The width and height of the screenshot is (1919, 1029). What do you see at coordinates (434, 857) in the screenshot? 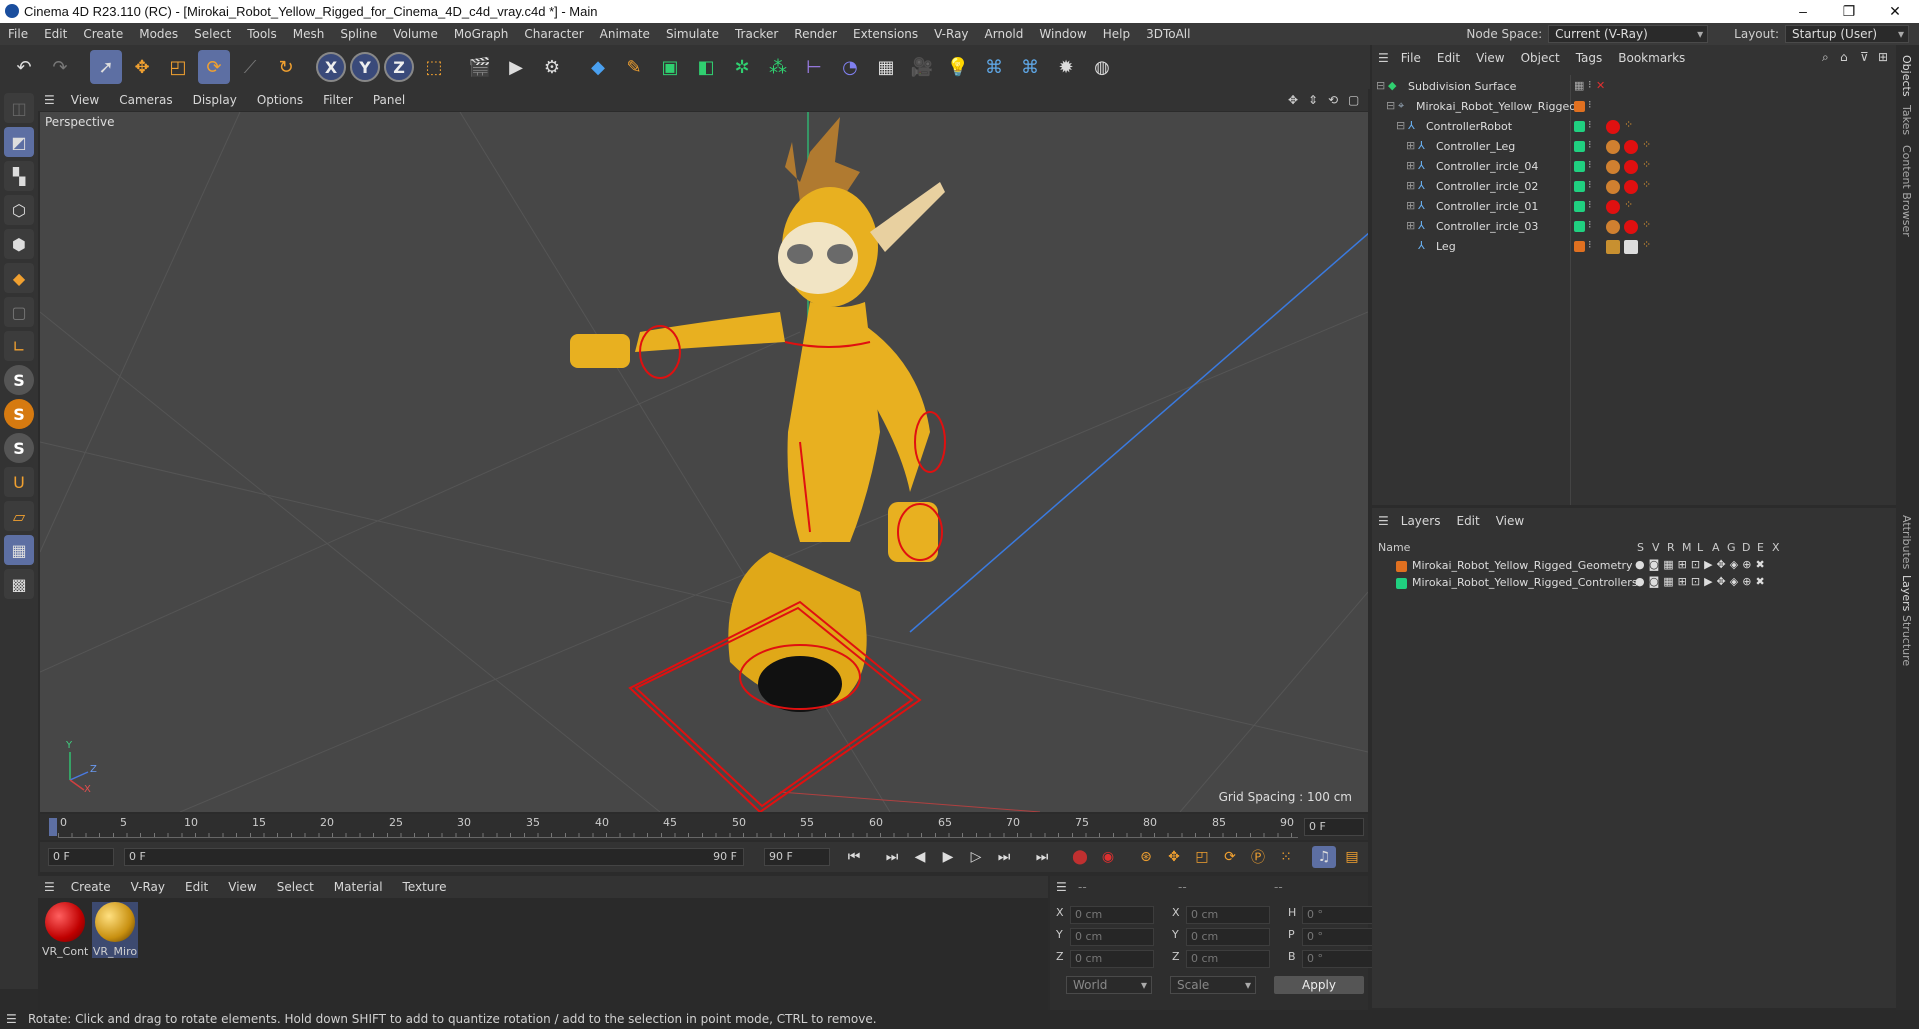
I see `frame-range-slider: 0 F 90 F` at bounding box center [434, 857].